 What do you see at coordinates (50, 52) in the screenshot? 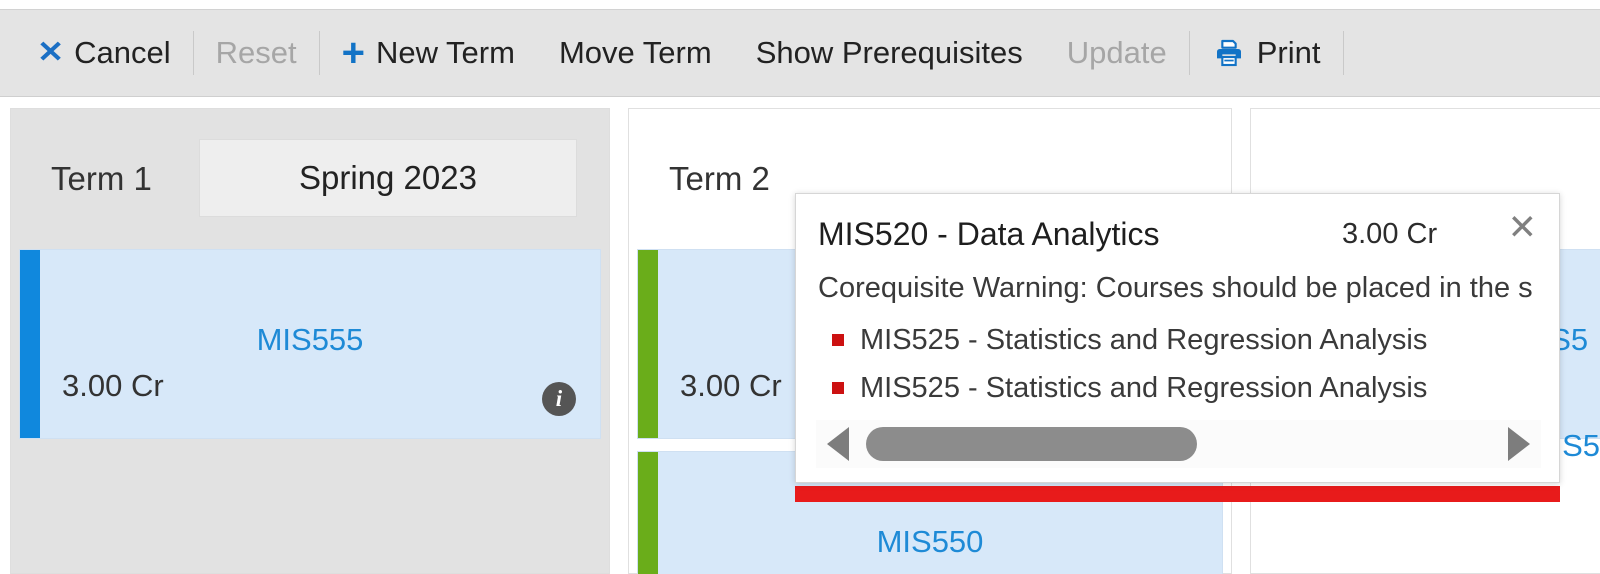
I see `close-x-icon: ✕` at bounding box center [50, 52].